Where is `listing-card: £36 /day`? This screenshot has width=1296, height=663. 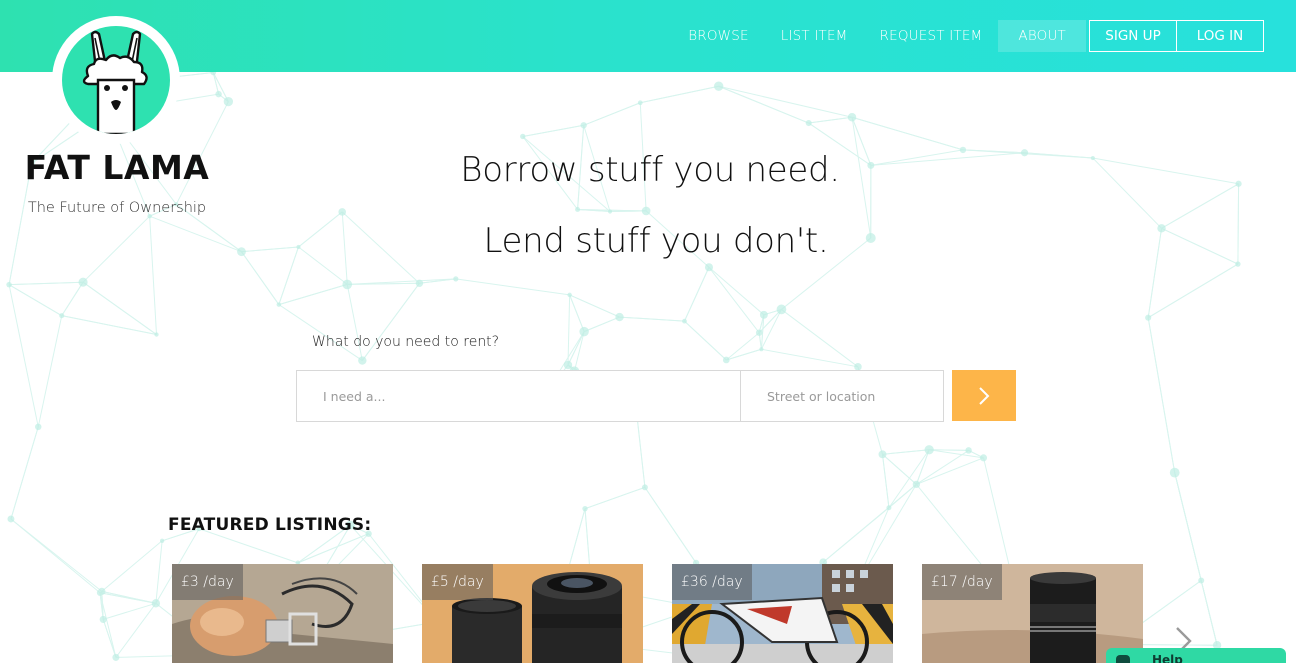
listing-card: £36 /day is located at coordinates (782, 613).